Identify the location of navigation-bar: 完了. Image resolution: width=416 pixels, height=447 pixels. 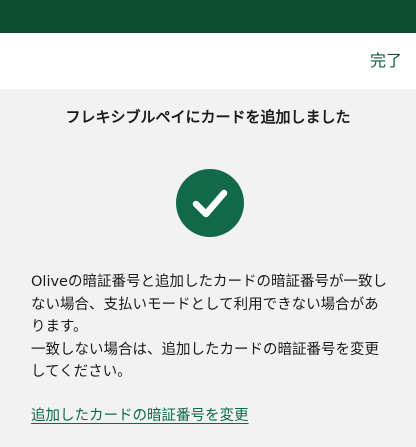
(208, 61).